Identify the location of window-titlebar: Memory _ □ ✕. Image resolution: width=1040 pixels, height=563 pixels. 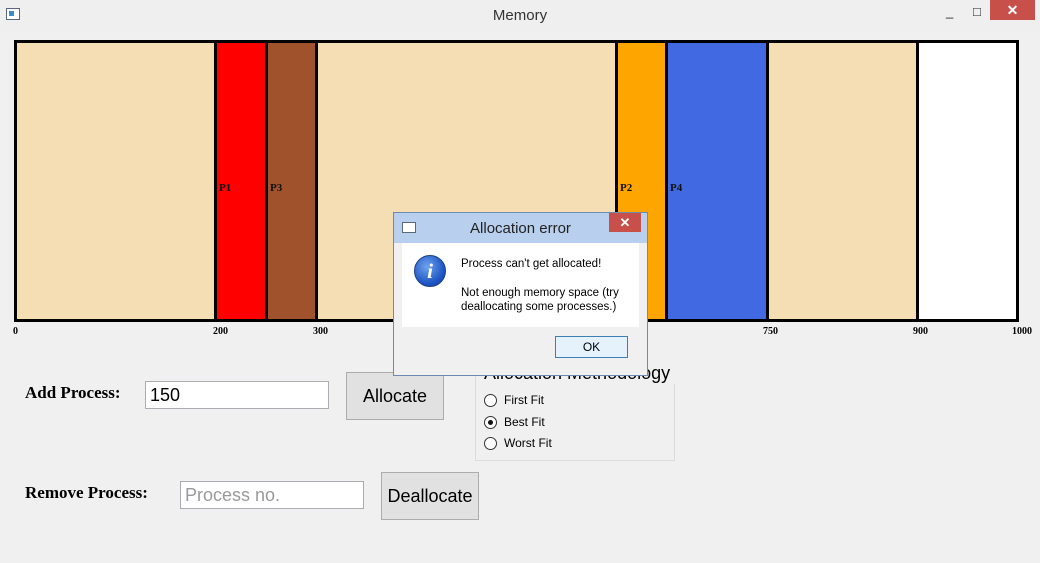
(520, 16).